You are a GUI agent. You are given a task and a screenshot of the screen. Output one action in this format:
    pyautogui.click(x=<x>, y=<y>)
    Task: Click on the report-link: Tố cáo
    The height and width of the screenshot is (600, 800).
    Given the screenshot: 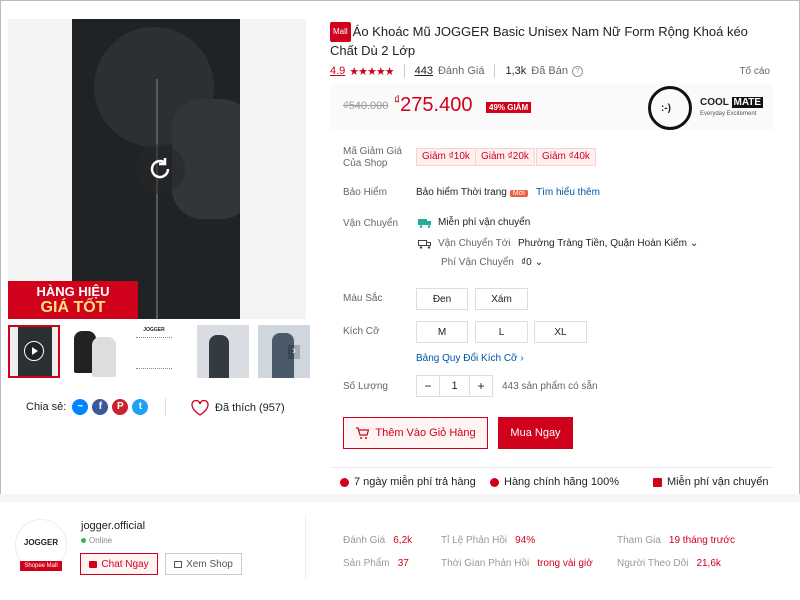 What is the action you would take?
    pyautogui.click(x=754, y=71)
    